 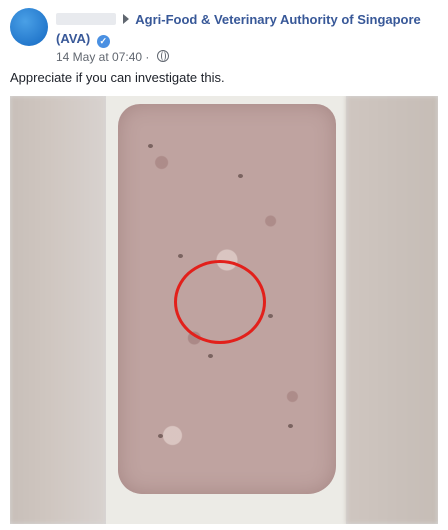 What do you see at coordinates (103, 41) in the screenshot?
I see `verified-badge-icon: ✓` at bounding box center [103, 41].